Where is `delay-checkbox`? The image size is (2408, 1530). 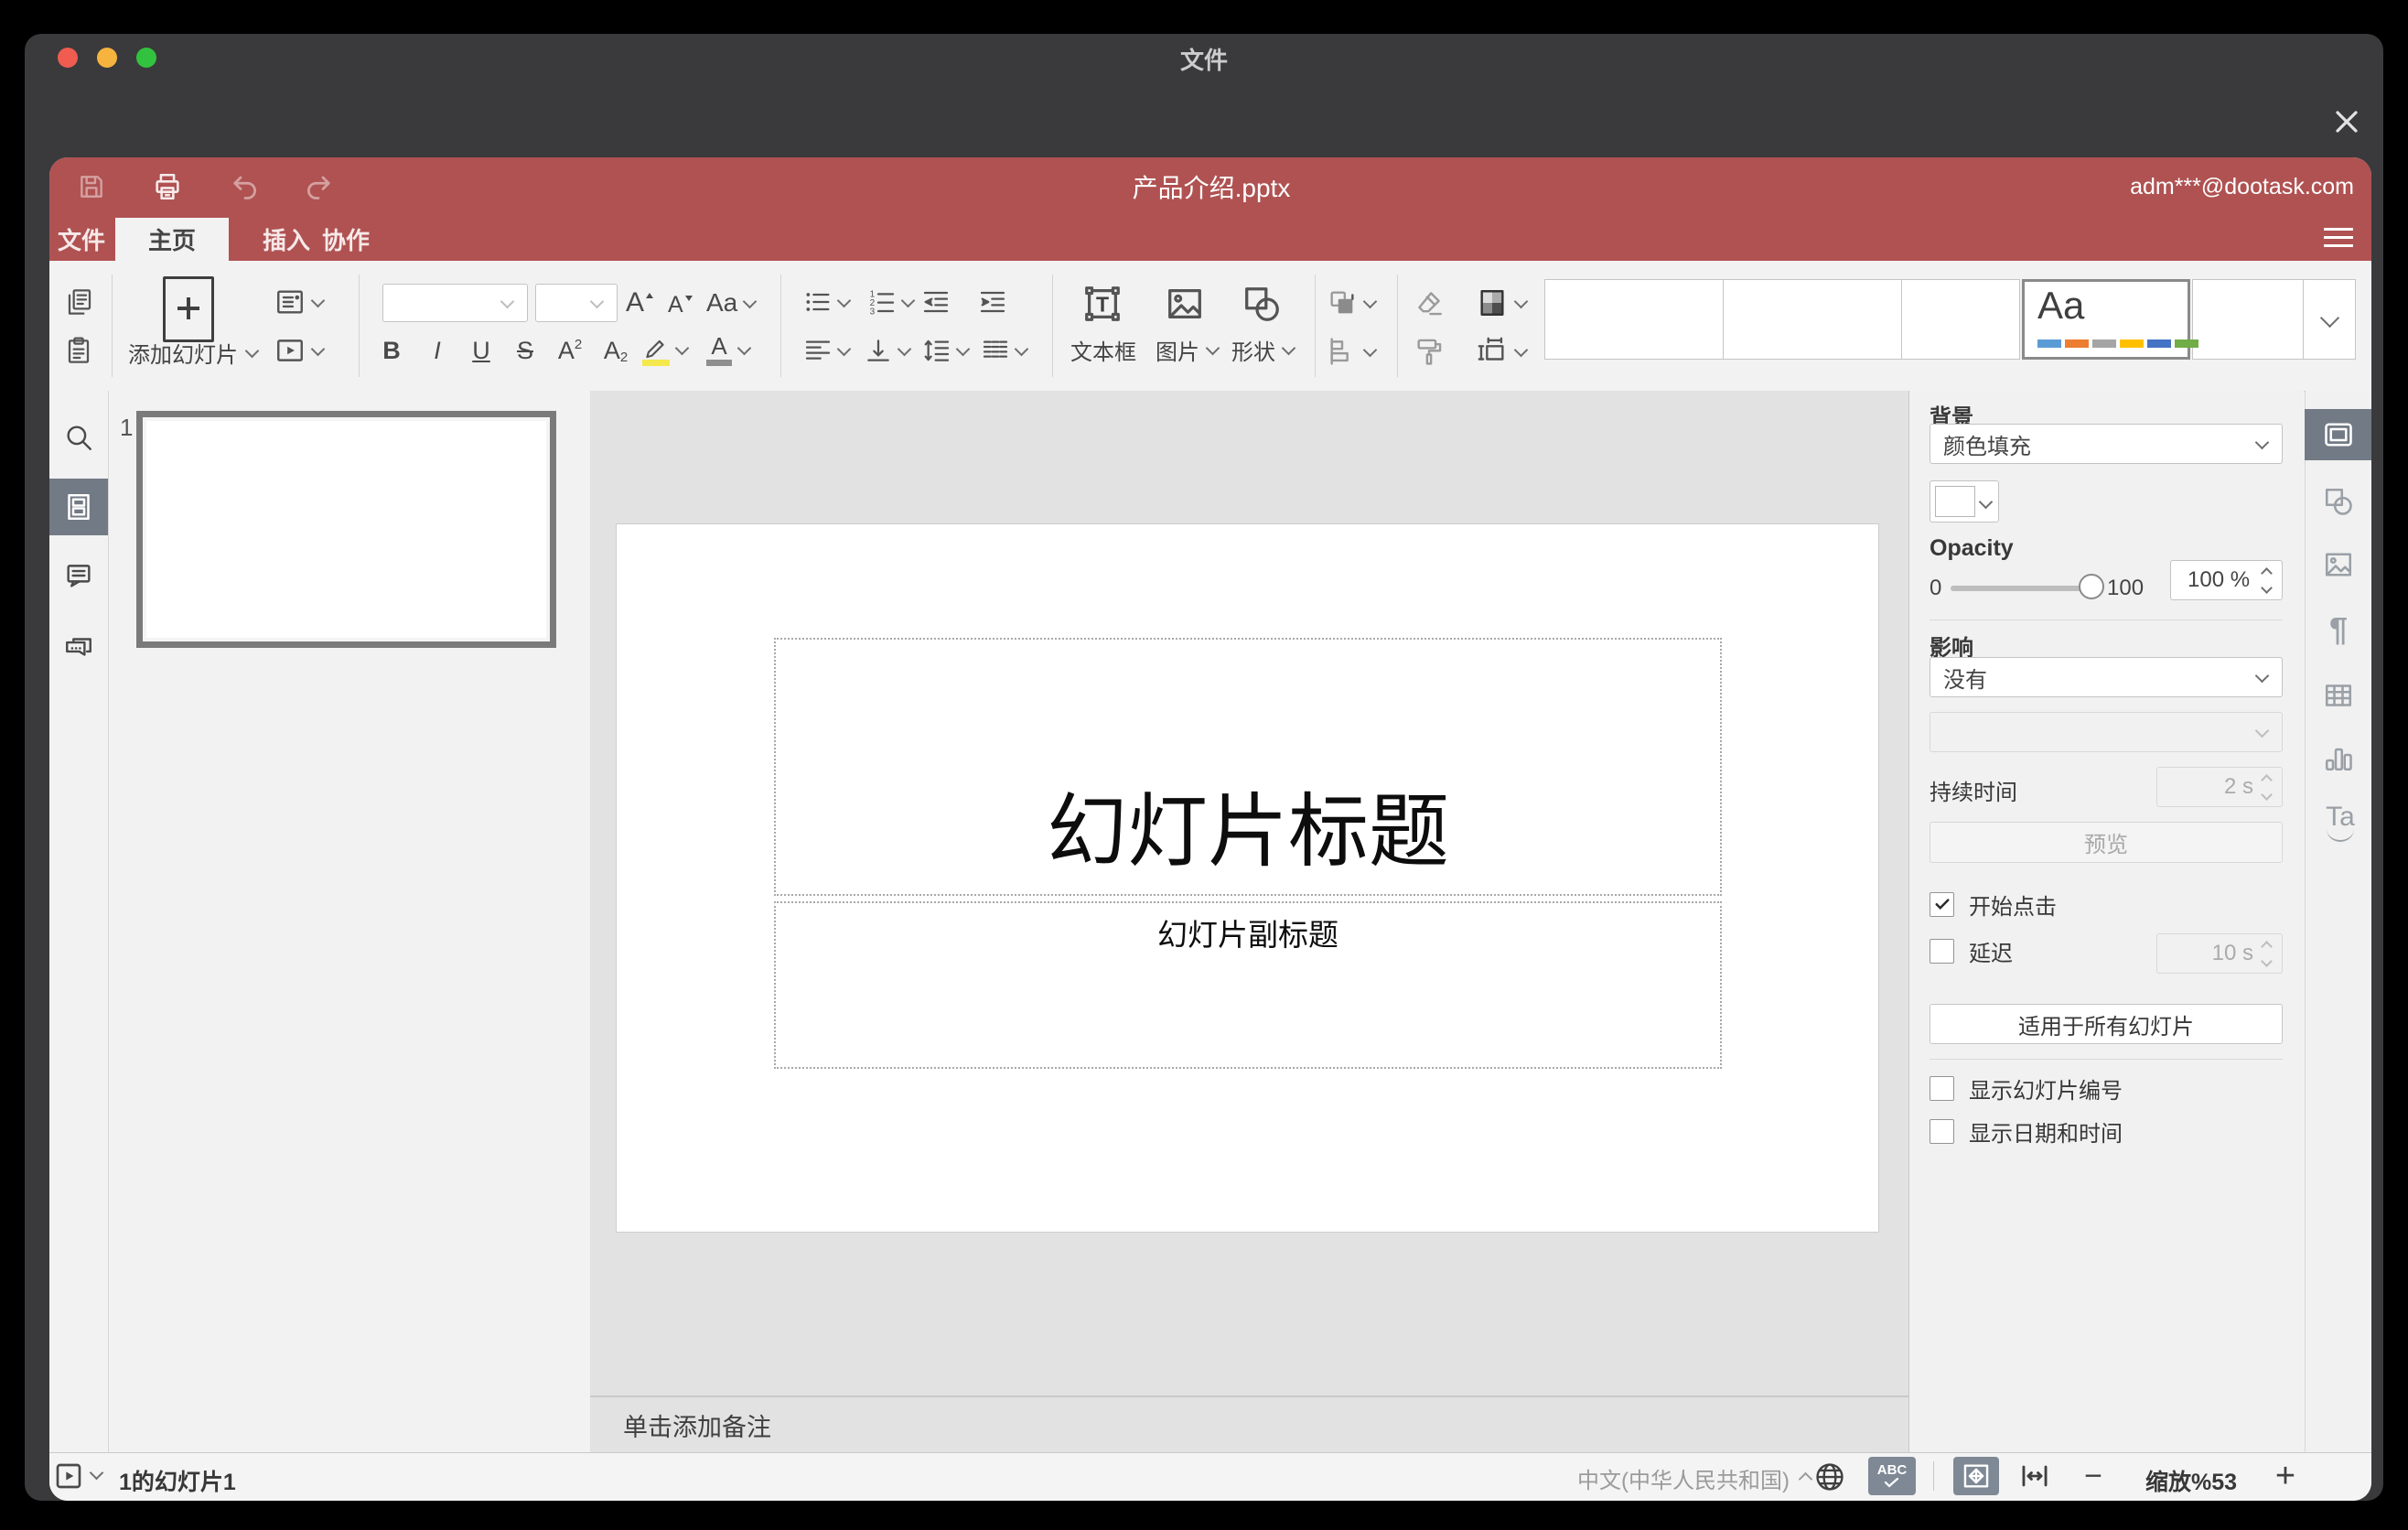 delay-checkbox is located at coordinates (1942, 951).